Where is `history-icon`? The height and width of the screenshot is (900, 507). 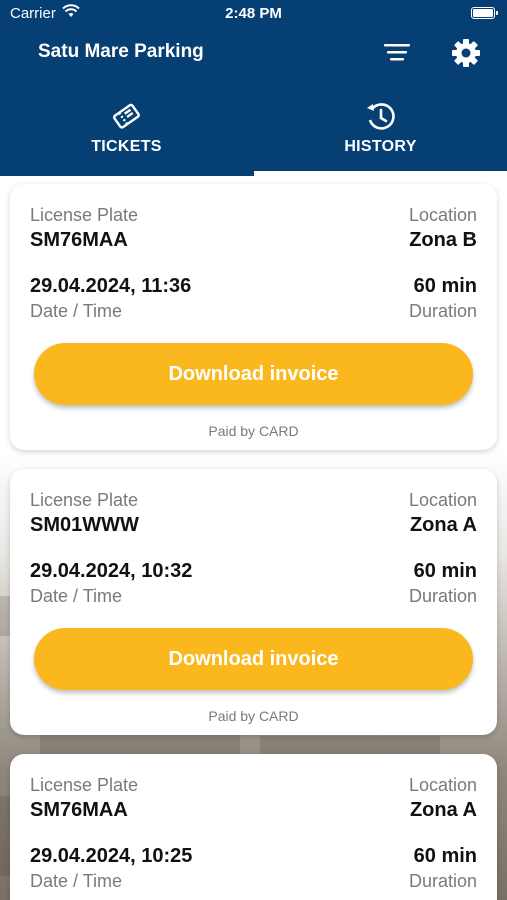 history-icon is located at coordinates (380, 116).